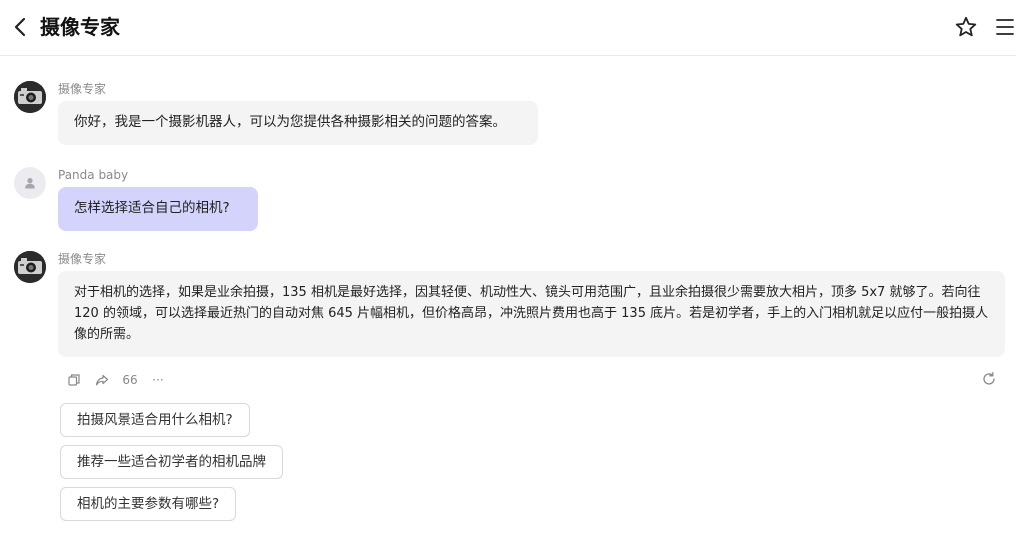 The width and height of the screenshot is (1016, 553). I want to click on share-button, so click(102, 380).